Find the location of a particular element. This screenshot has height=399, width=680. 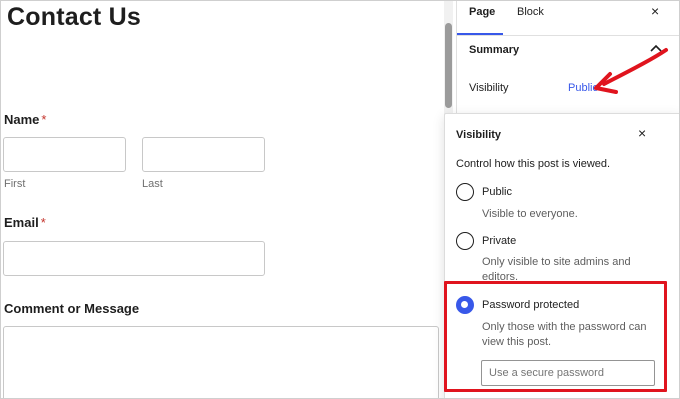

summary-panel-heading: Summary is located at coordinates (494, 50).